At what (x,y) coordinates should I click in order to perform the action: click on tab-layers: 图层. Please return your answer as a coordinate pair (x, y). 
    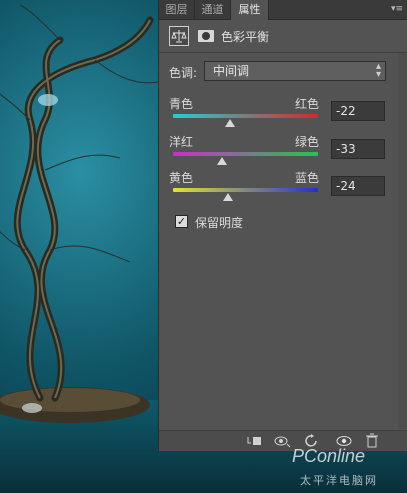
    Looking at the image, I should click on (177, 9).